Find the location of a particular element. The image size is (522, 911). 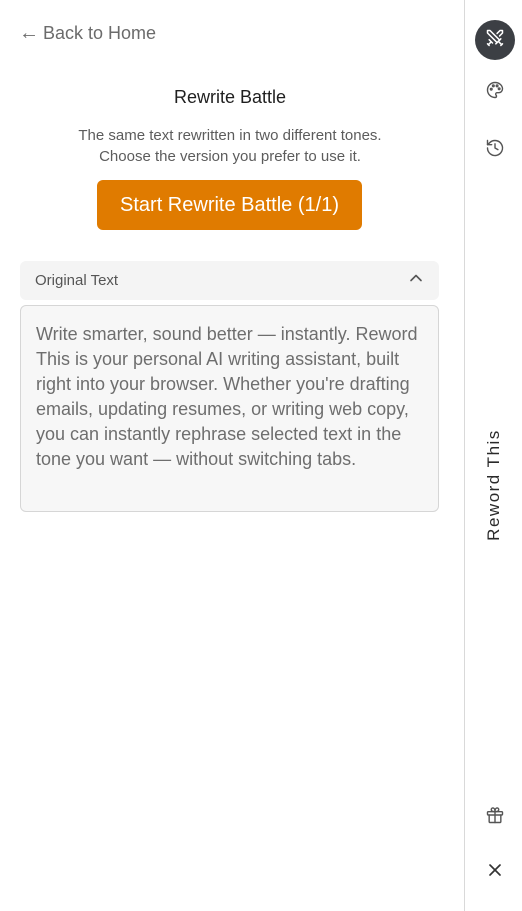

original-text-label: Original Text is located at coordinates (77, 280).